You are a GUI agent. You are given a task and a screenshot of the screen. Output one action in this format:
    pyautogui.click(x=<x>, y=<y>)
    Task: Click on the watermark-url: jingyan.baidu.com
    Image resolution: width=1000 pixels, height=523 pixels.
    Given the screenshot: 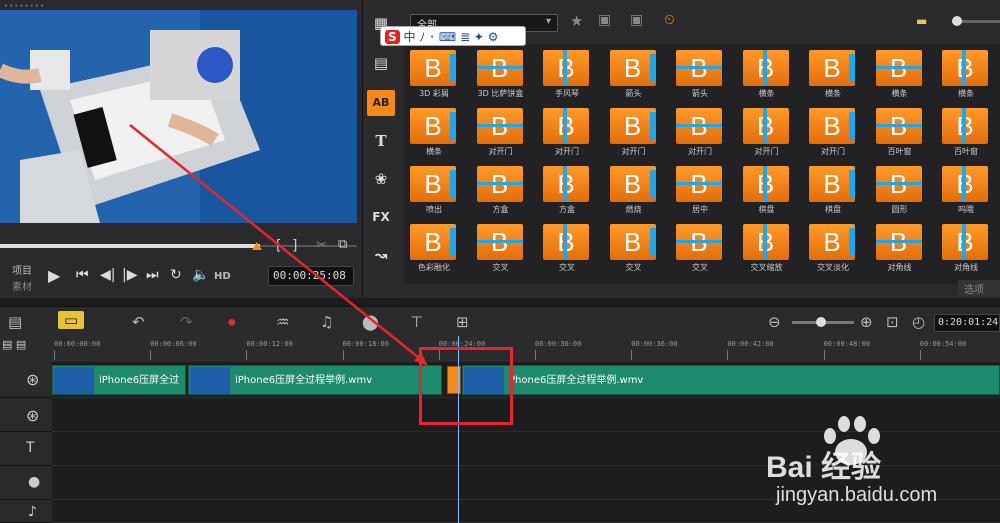 What is the action you would take?
    pyautogui.click(x=857, y=495)
    